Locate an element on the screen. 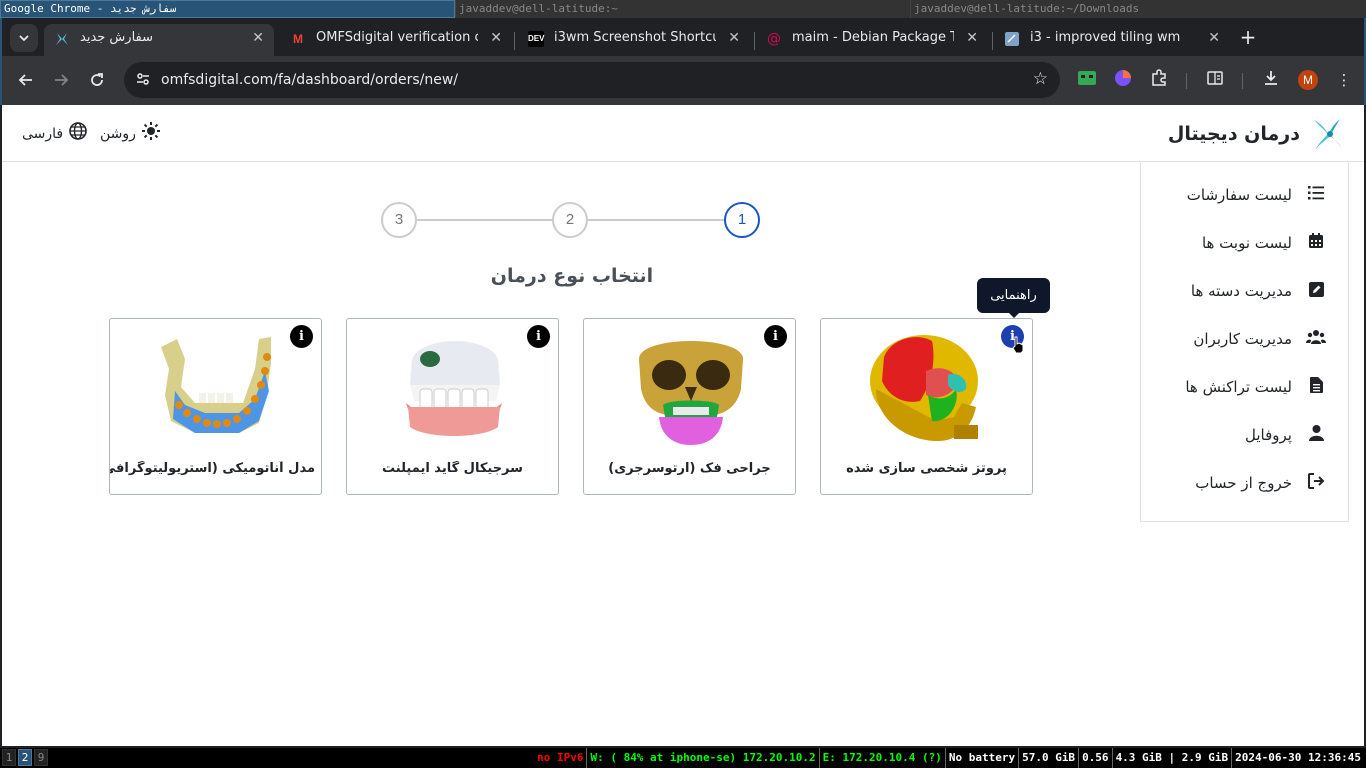 This screenshot has height=768, width=1366. tab-dev-article: DEV i3wm Screenshot Shortcut ✕ is located at coordinates (634, 40).